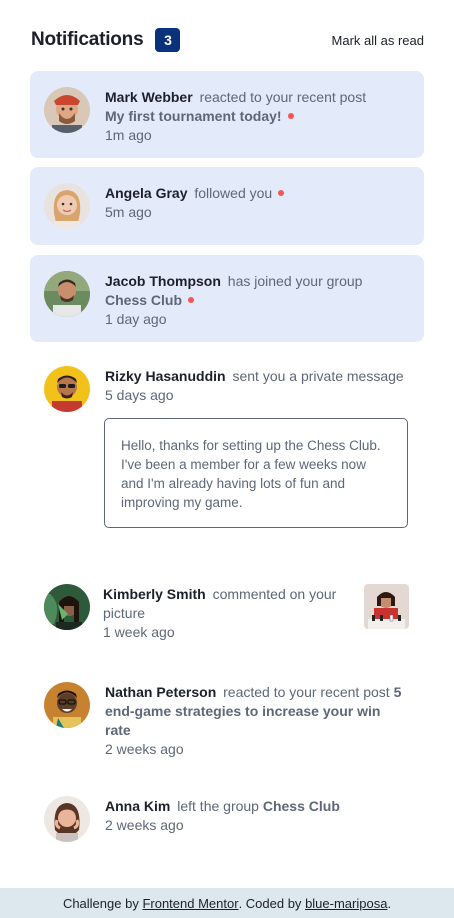 Image resolution: width=454 pixels, height=918 pixels. I want to click on actor-name: Mark Webber, so click(149, 97).